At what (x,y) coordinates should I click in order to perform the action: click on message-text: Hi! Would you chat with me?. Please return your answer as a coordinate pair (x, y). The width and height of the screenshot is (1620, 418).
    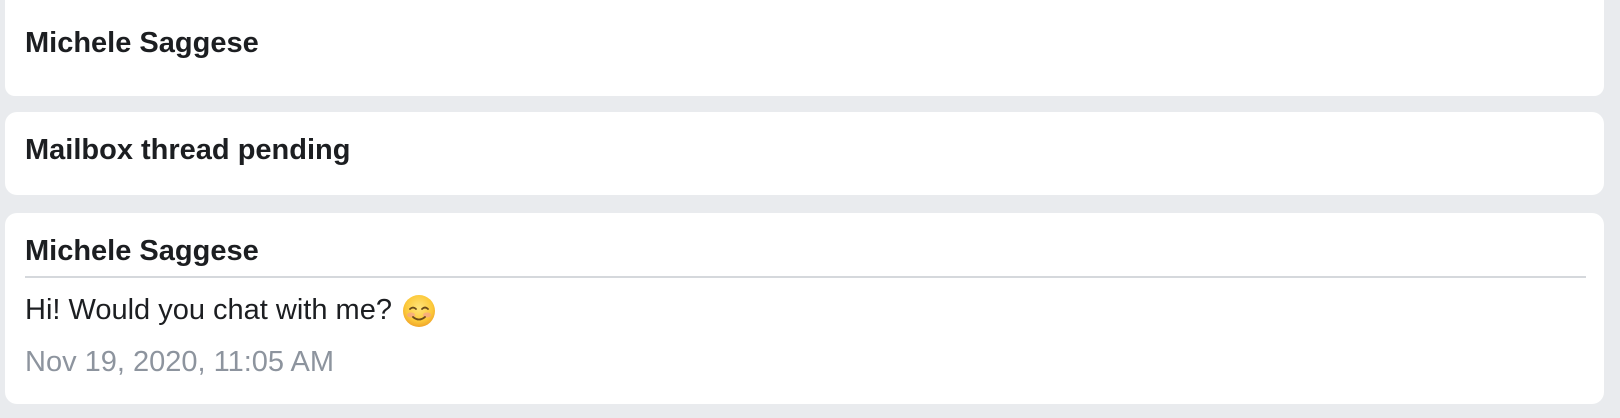
    Looking at the image, I should click on (208, 310).